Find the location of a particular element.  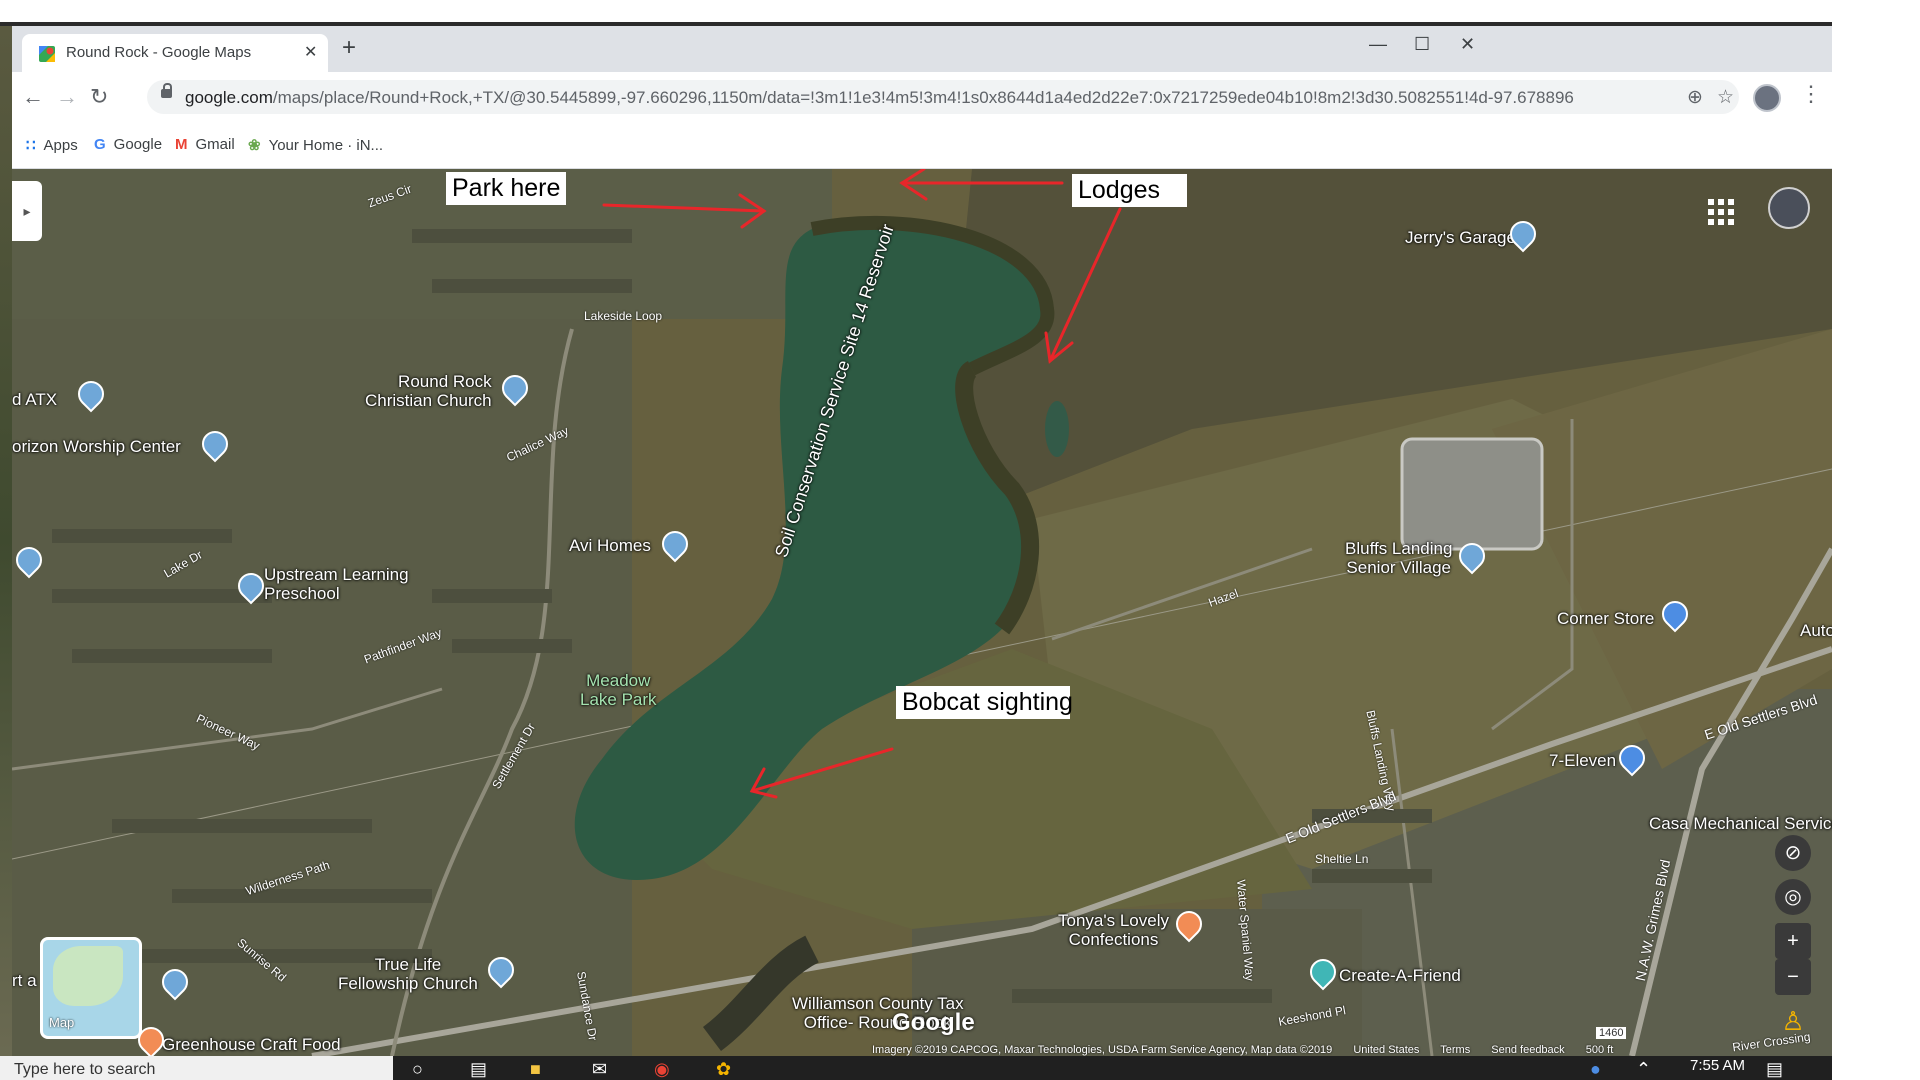

zoom-out-button: − is located at coordinates (1793, 977).